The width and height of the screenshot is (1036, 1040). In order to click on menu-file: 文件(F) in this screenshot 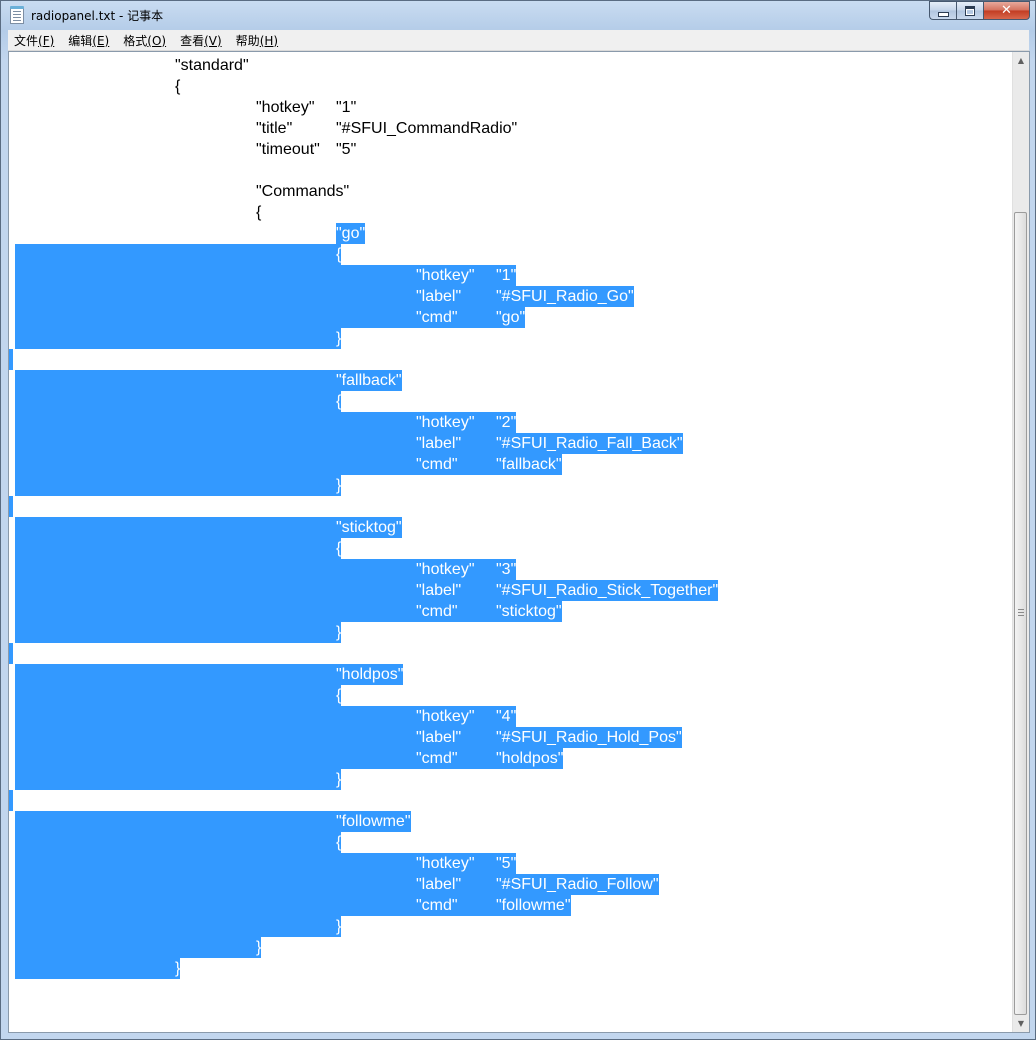, I will do `click(34, 40)`.